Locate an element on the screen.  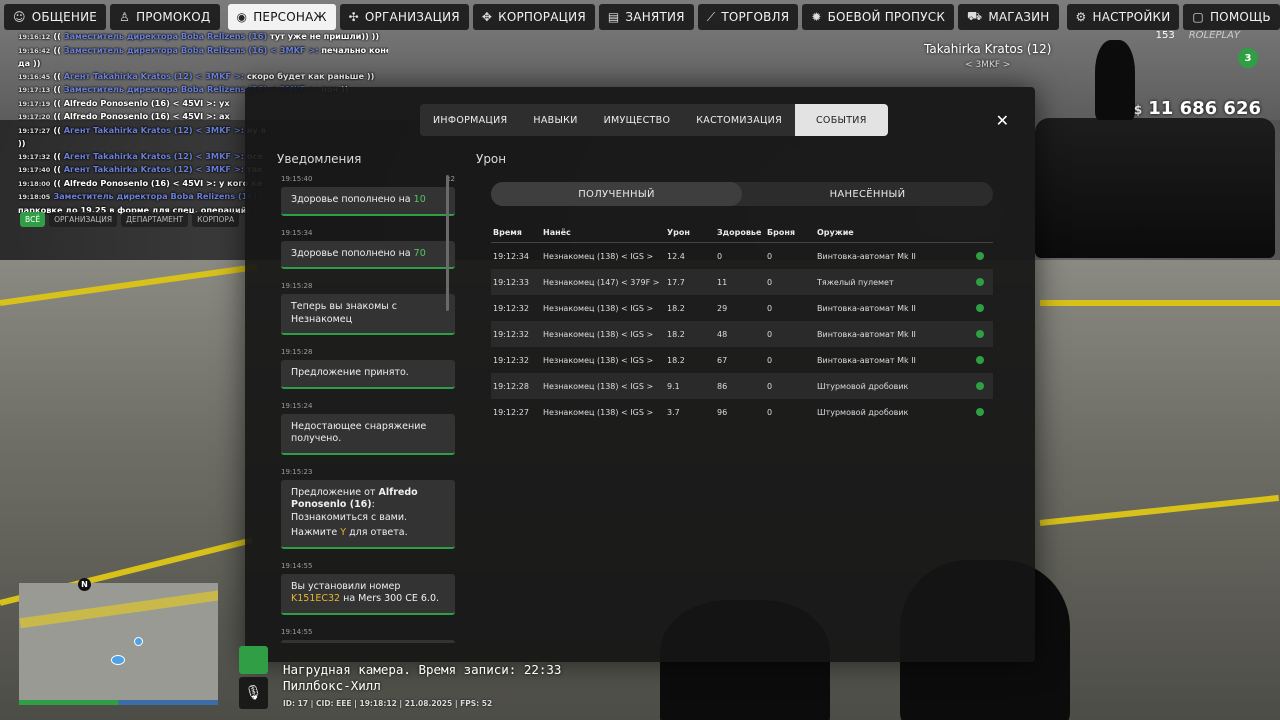
nav-shop: ⛟ МАГАЗИН is located at coordinates (1008, 17).